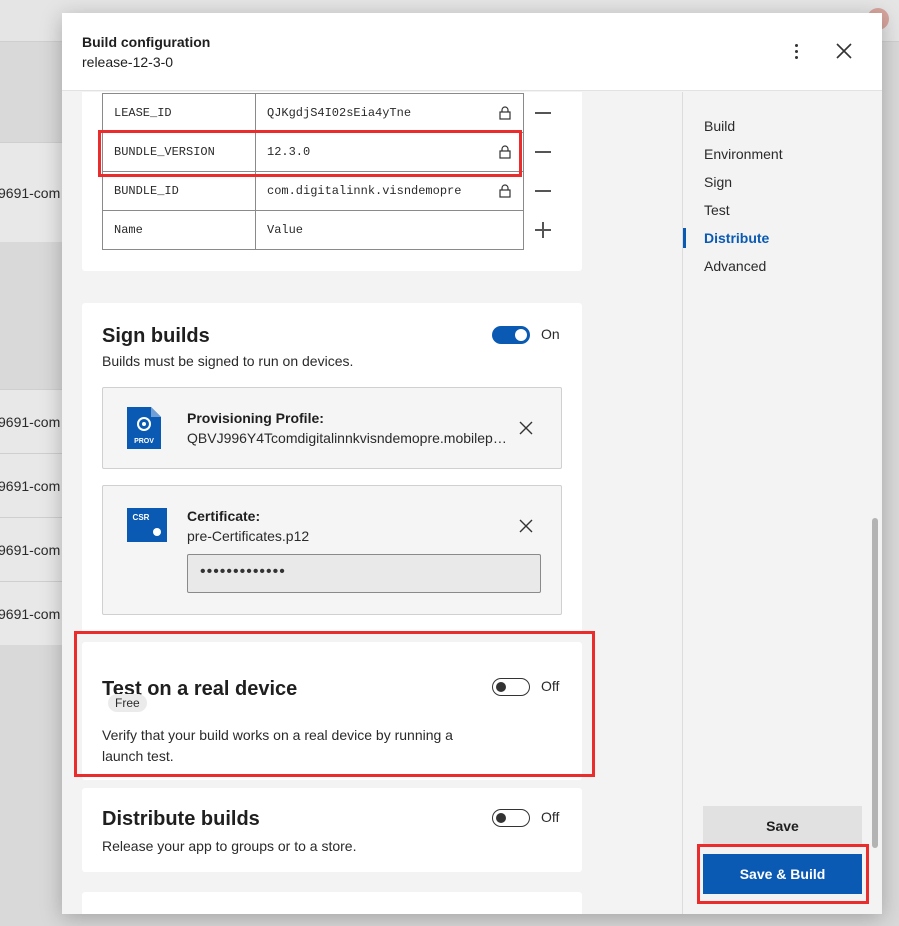  I want to click on nav-item-distribute: Distribute, so click(736, 238).